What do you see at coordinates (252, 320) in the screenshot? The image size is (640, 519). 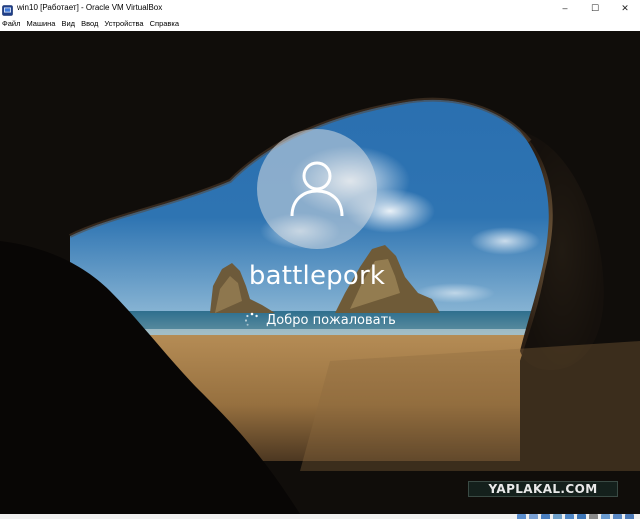 I see `loading-spinner-icon` at bounding box center [252, 320].